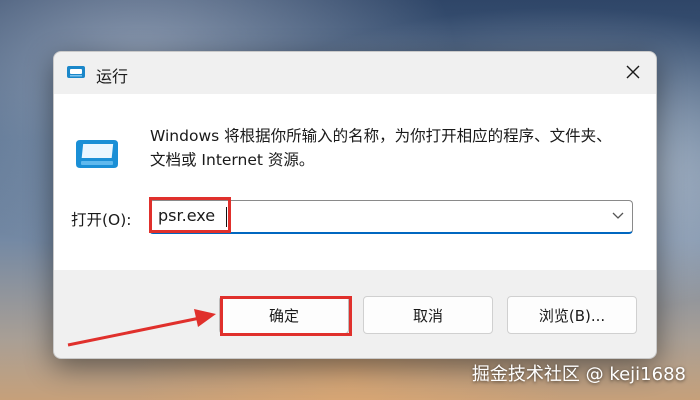 The width and height of the screenshot is (700, 400). I want to click on close-button, so click(633, 72).